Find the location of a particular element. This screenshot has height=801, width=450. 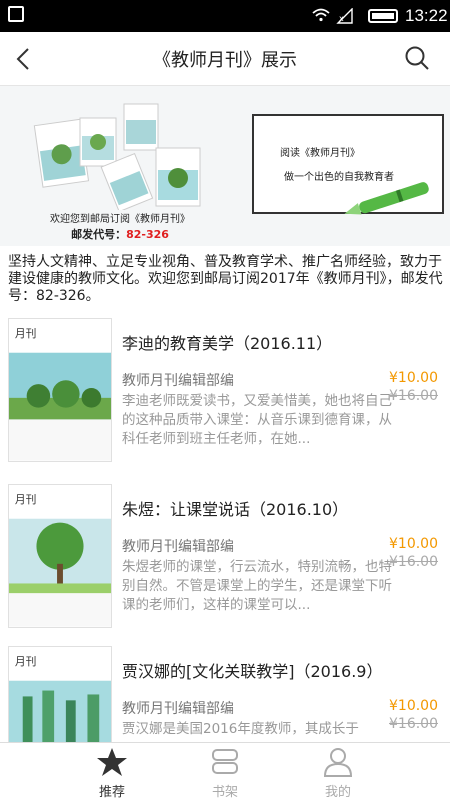

status-bar: x 13:22 is located at coordinates (225, 16).